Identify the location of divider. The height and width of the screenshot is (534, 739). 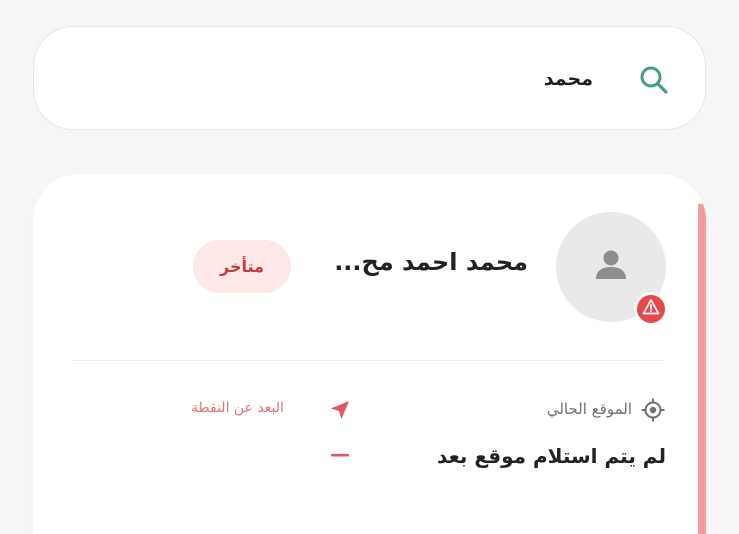
(368, 360).